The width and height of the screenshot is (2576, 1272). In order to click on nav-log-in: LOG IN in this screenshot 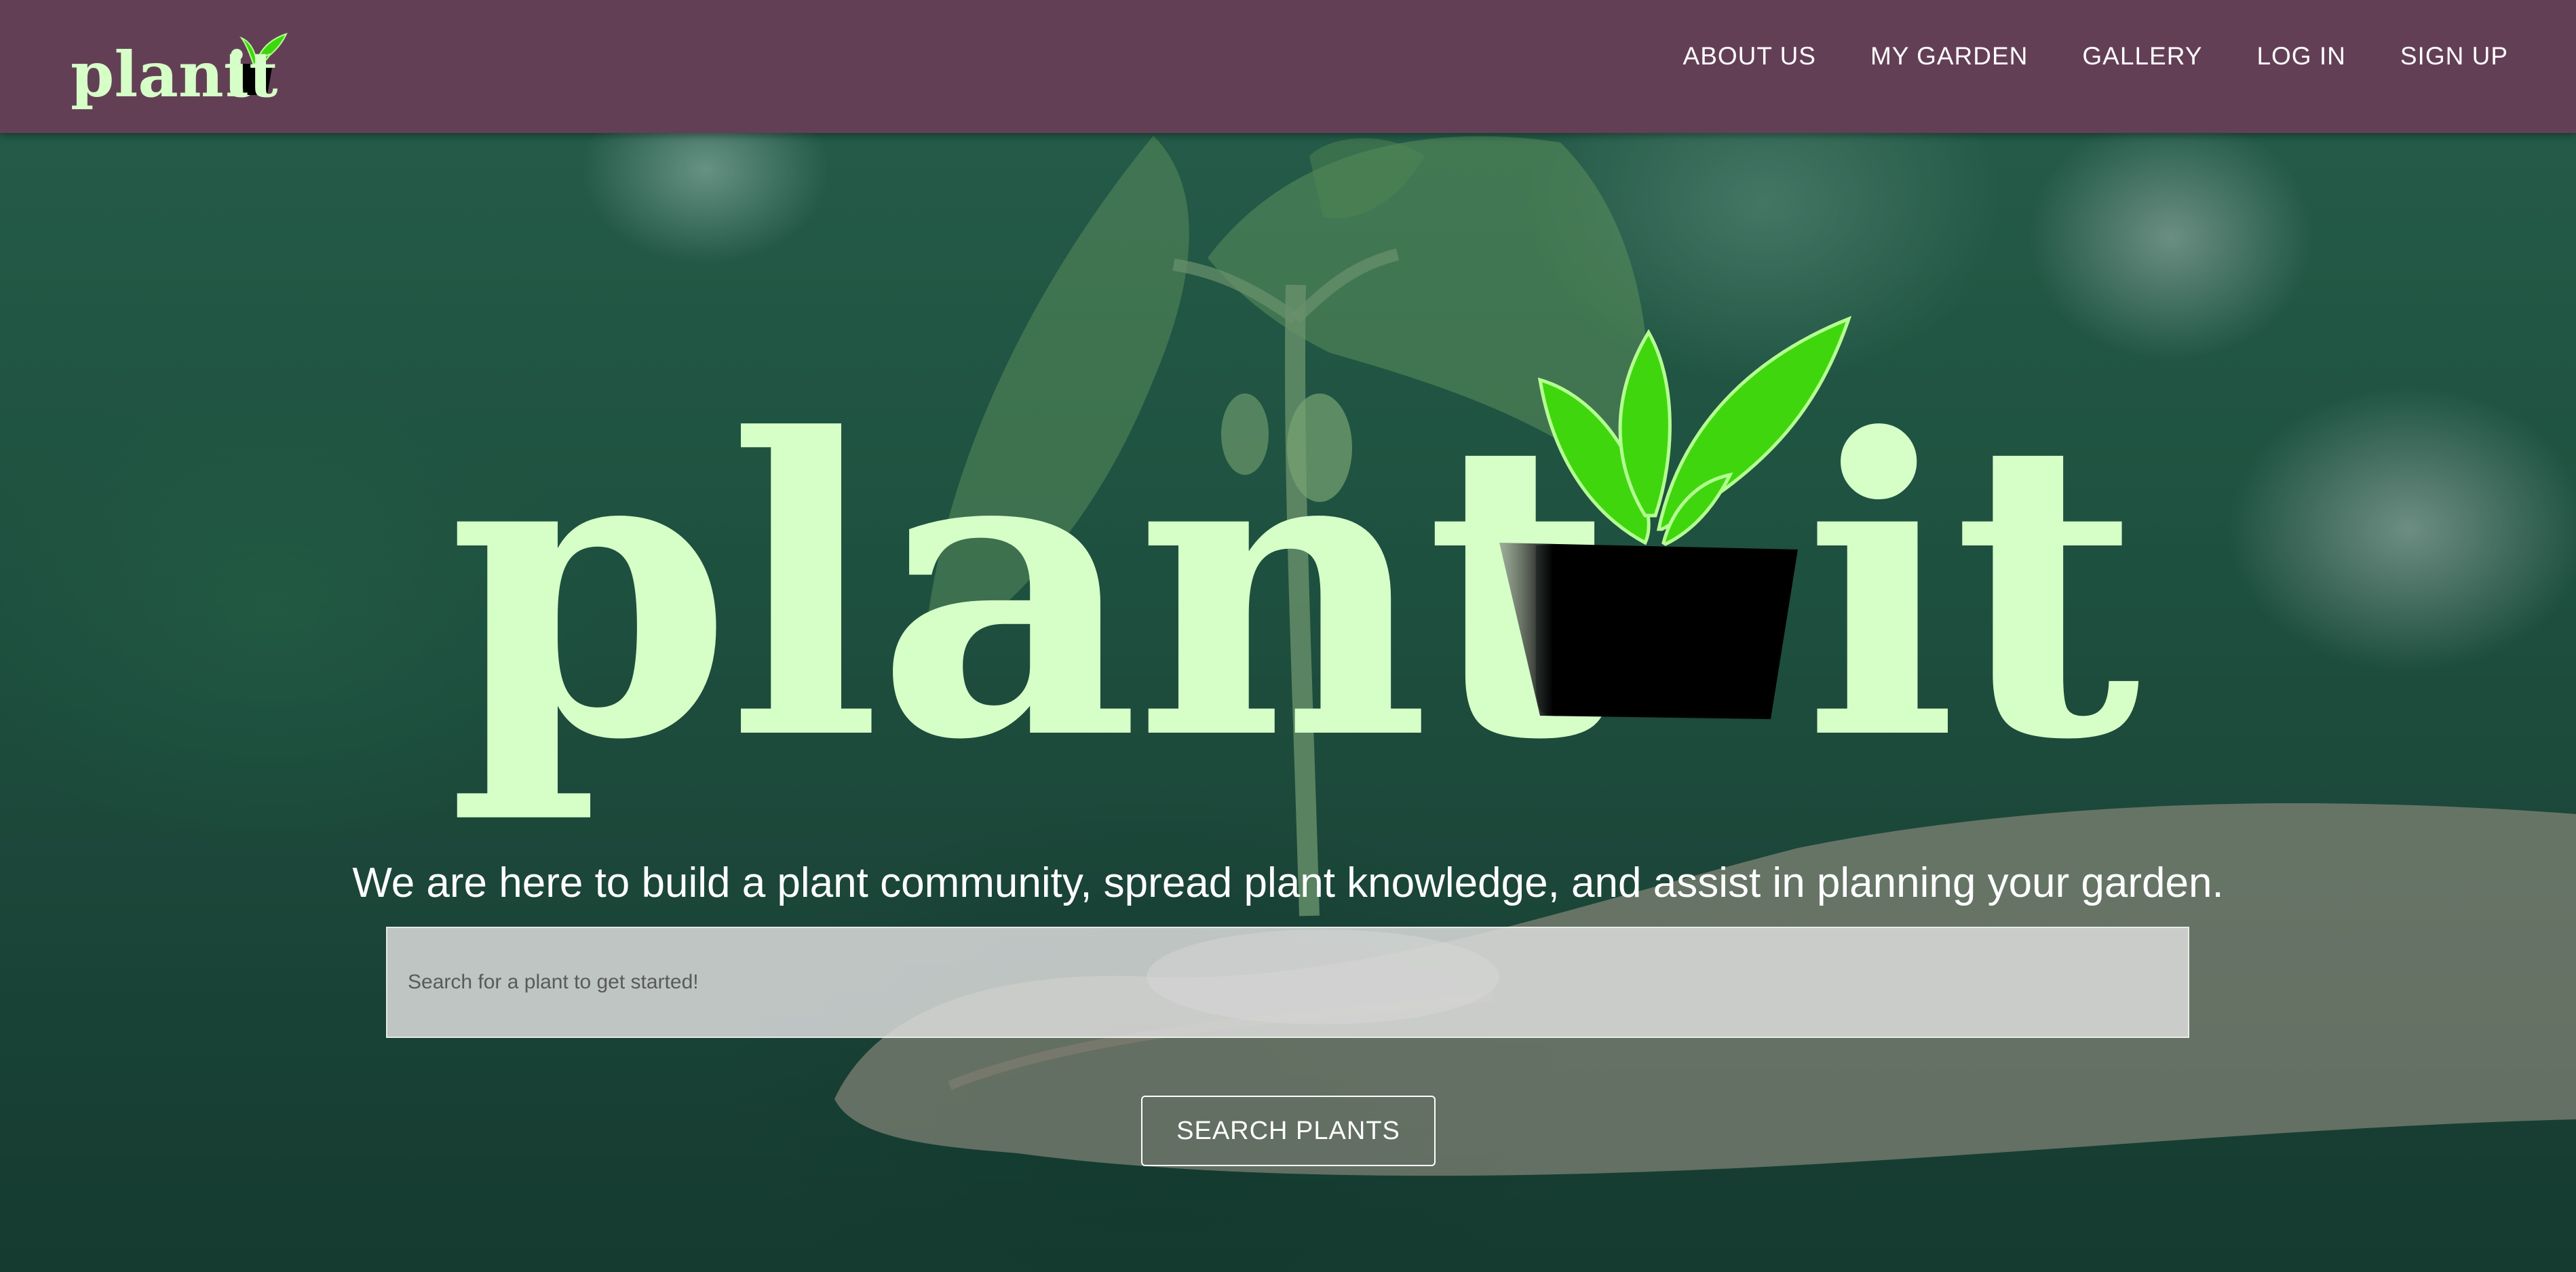, I will do `click(2300, 56)`.